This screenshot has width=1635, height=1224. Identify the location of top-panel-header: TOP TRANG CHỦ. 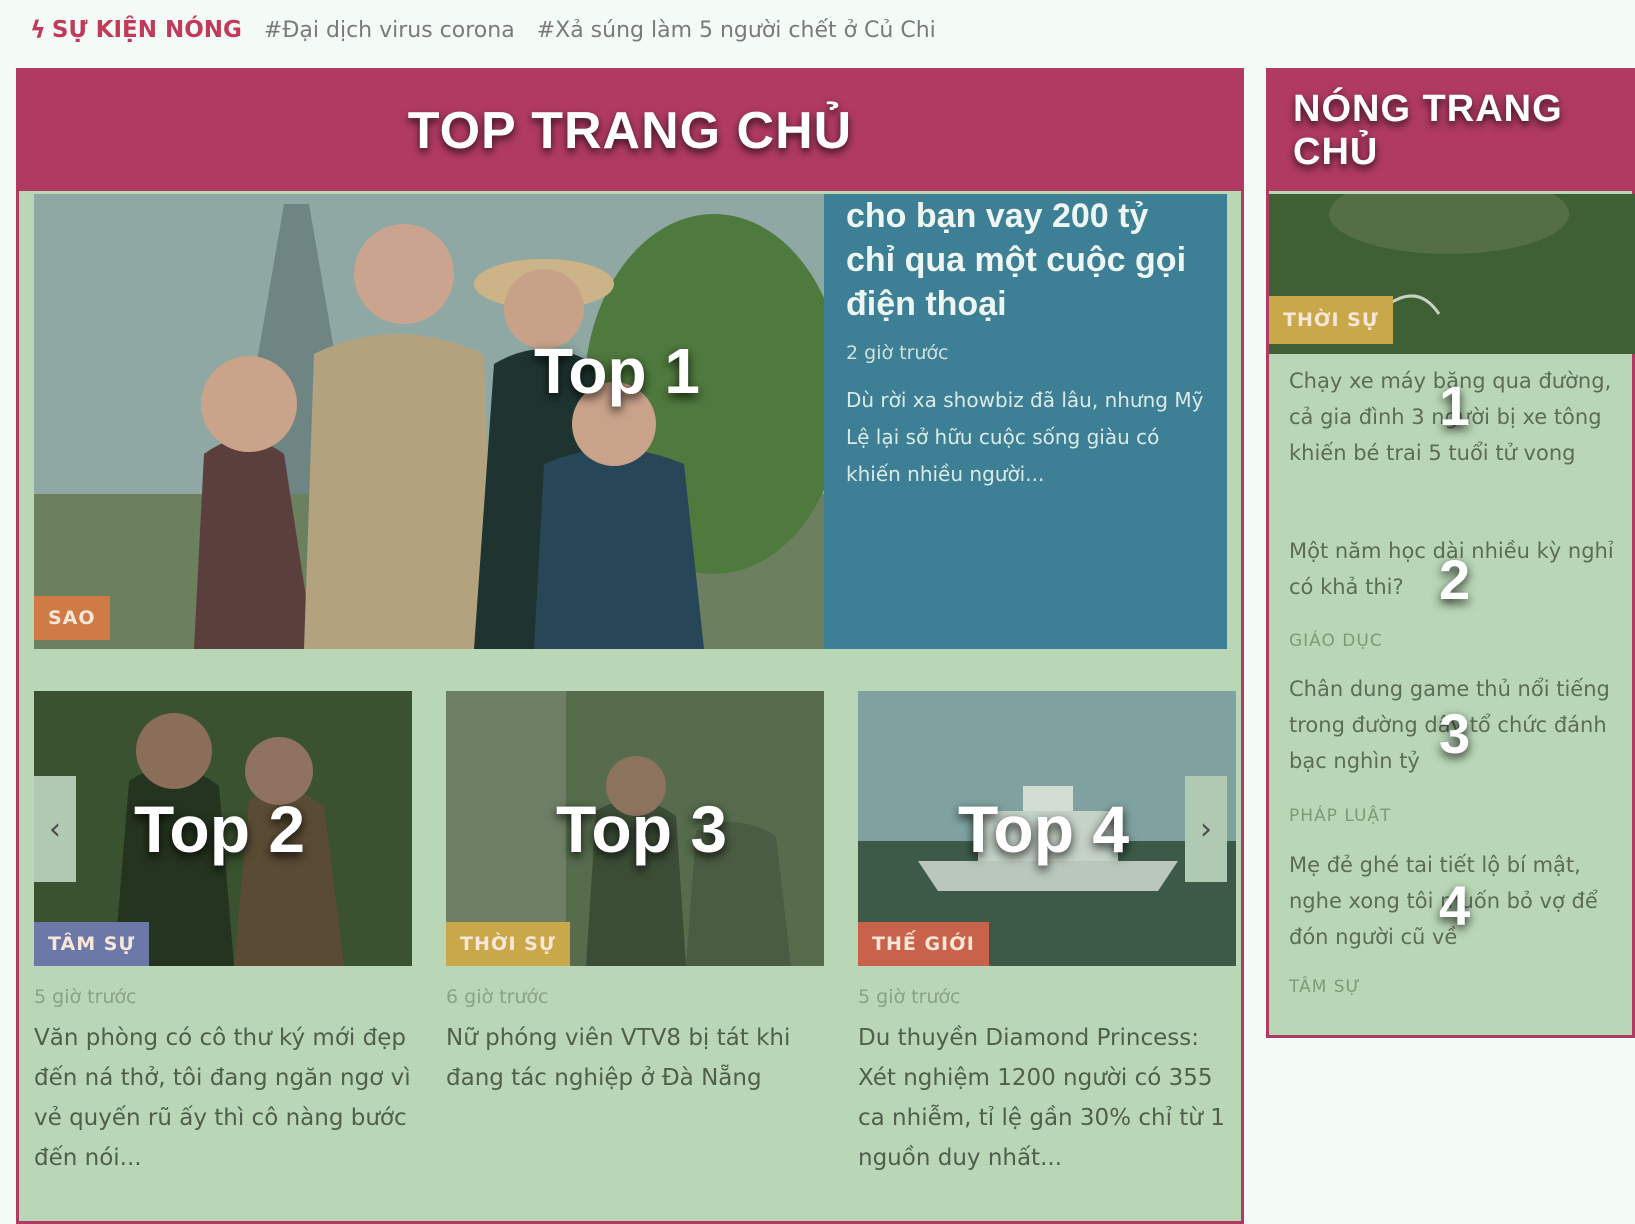
(630, 131).